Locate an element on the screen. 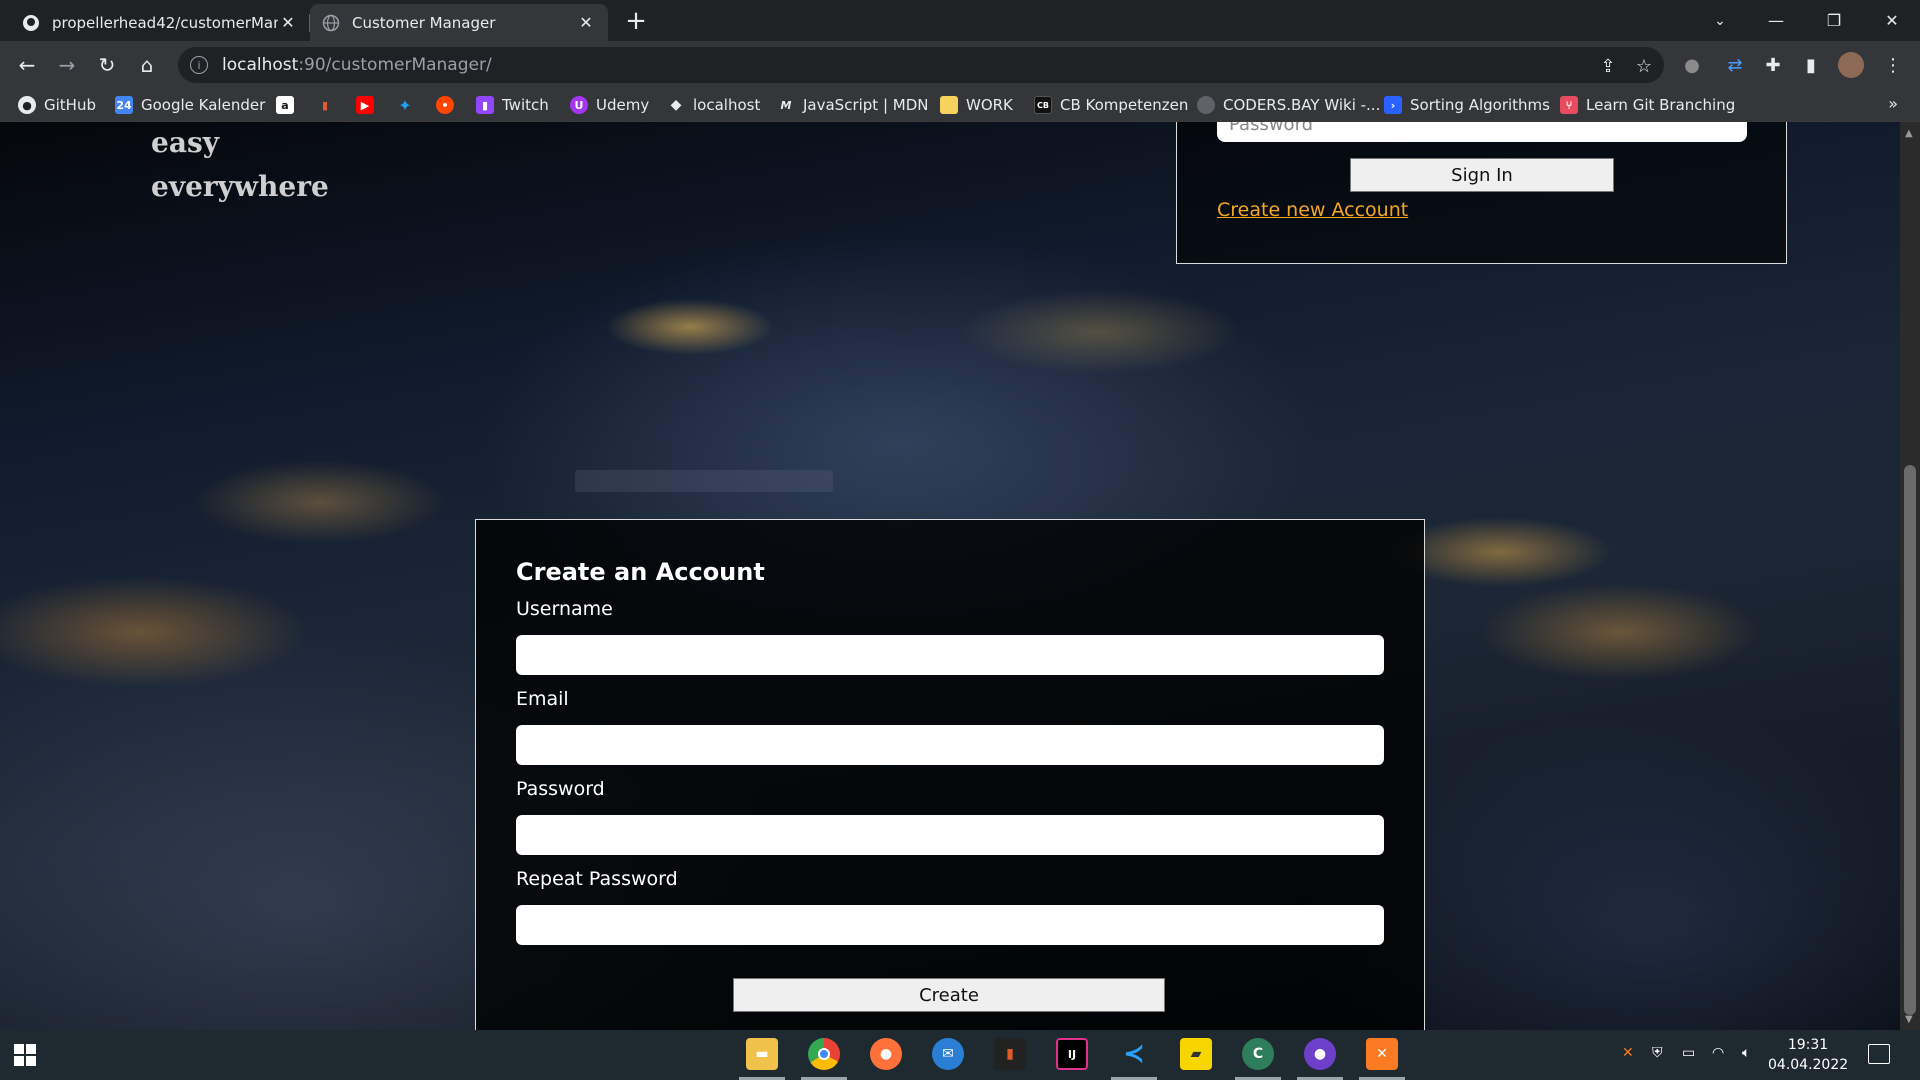  bookmark-twitch: ▮ Twitch is located at coordinates (512, 105).